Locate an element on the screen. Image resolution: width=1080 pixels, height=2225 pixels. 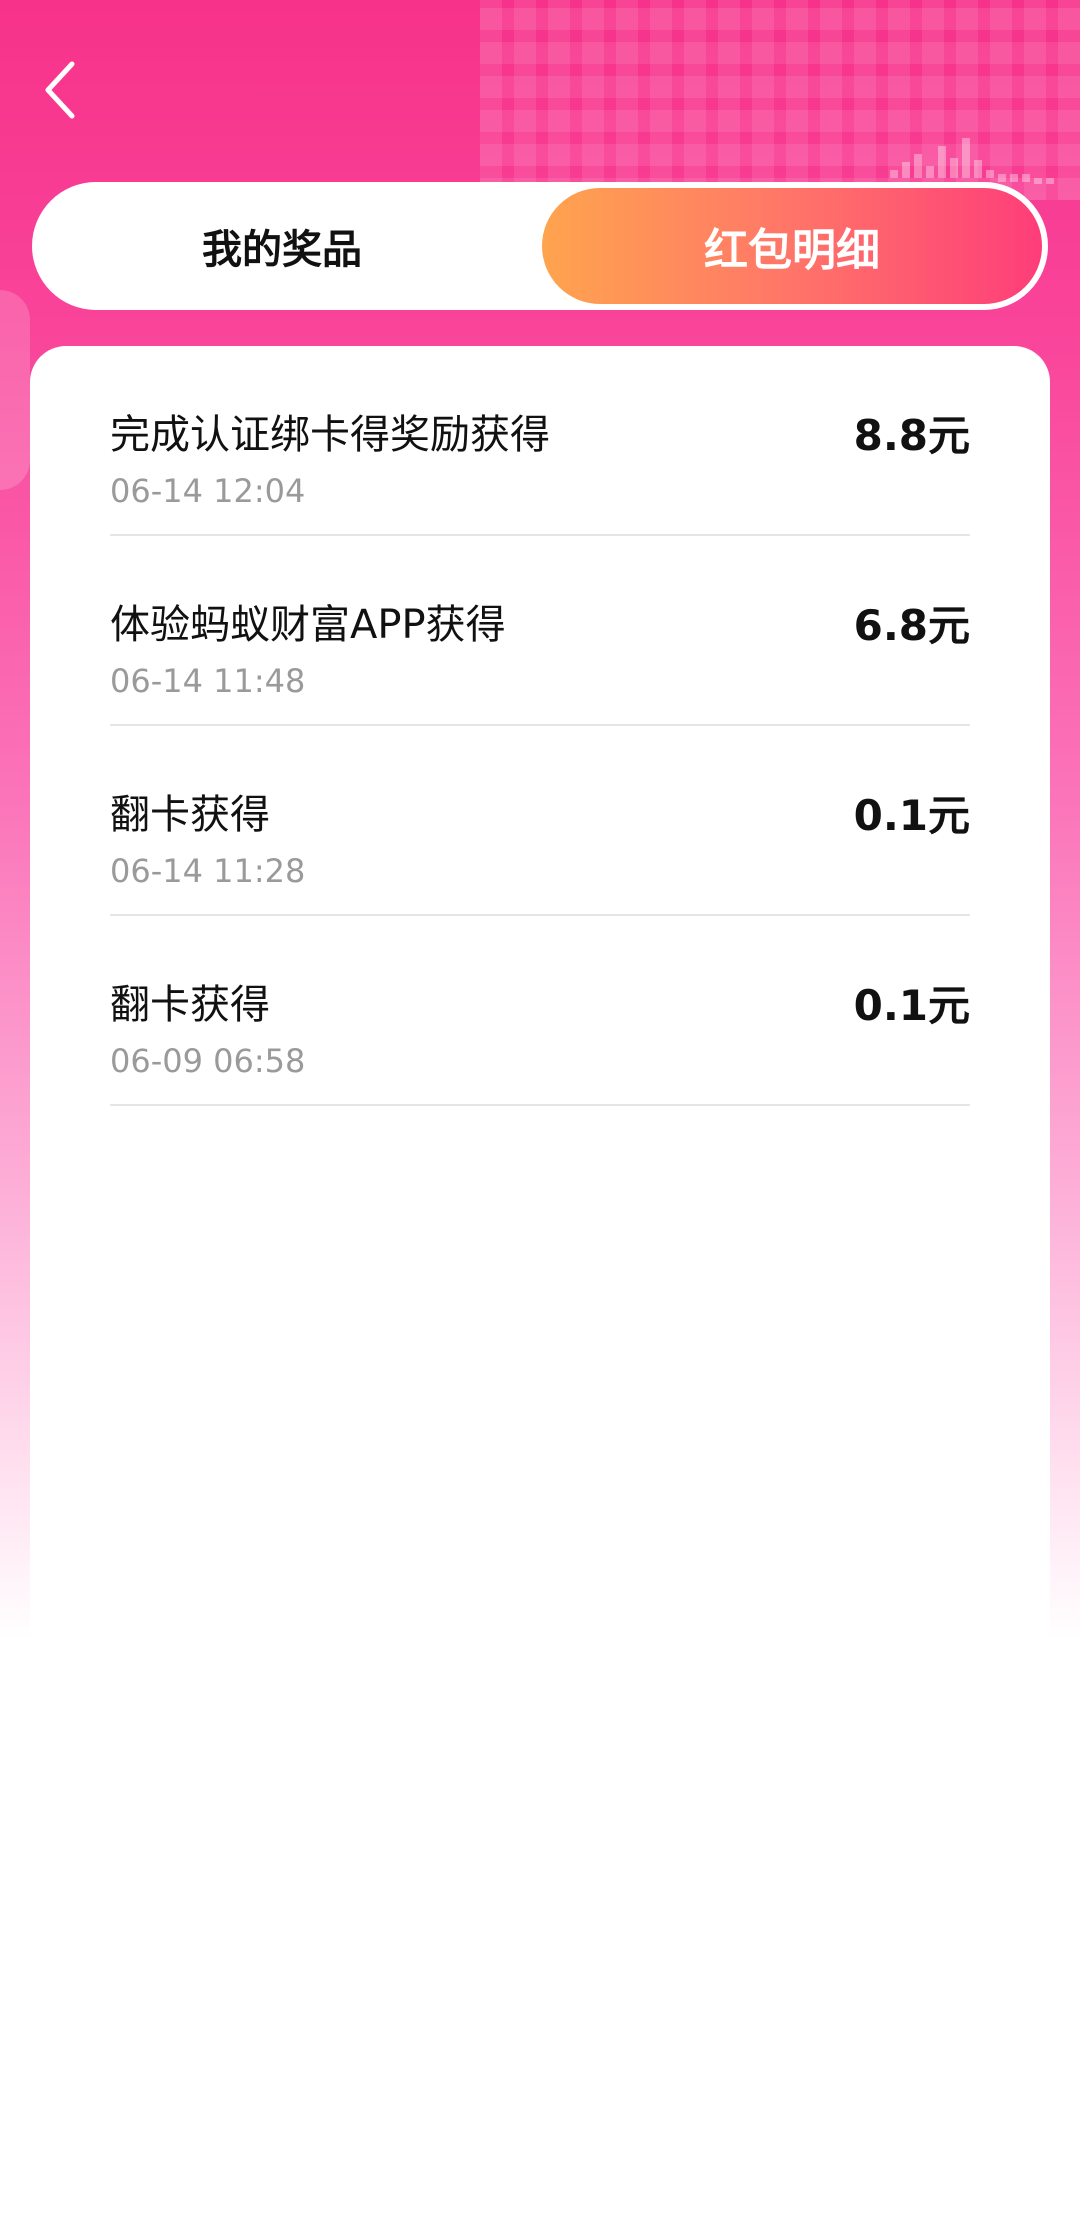
list-item: 体验蚂蚁财富APP获得 06-14 11:48 6.8元 is located at coordinates (540, 631).